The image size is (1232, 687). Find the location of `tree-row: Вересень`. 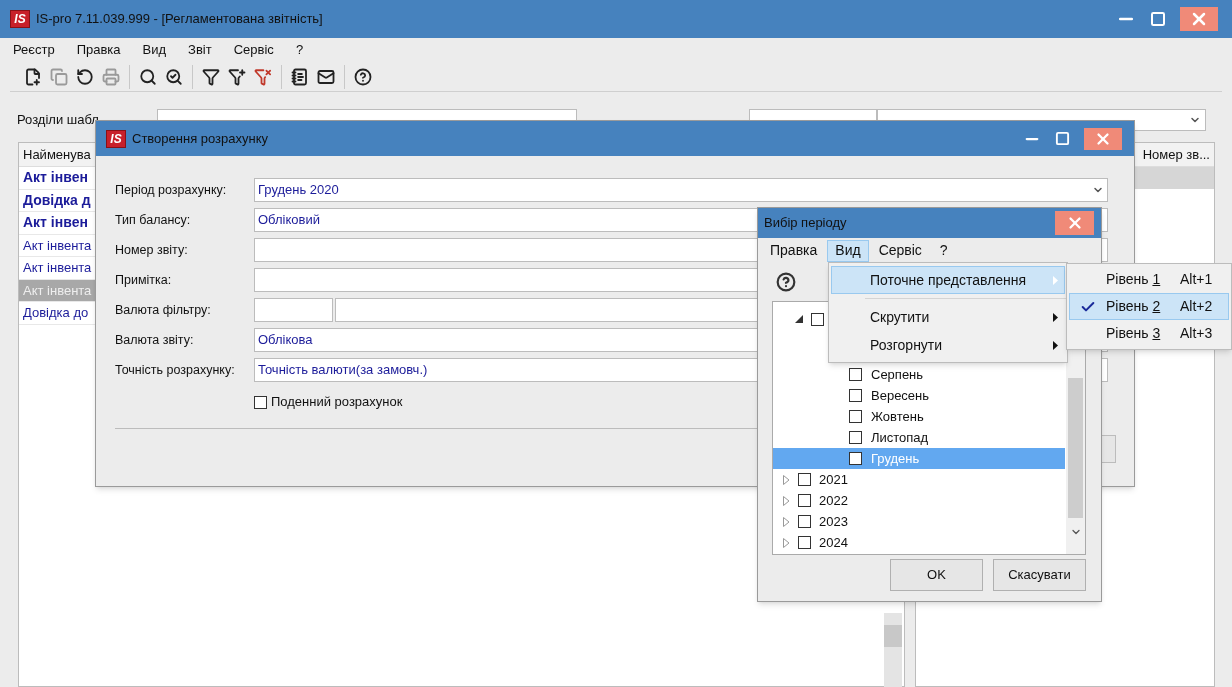

tree-row: Вересень is located at coordinates (919, 395).